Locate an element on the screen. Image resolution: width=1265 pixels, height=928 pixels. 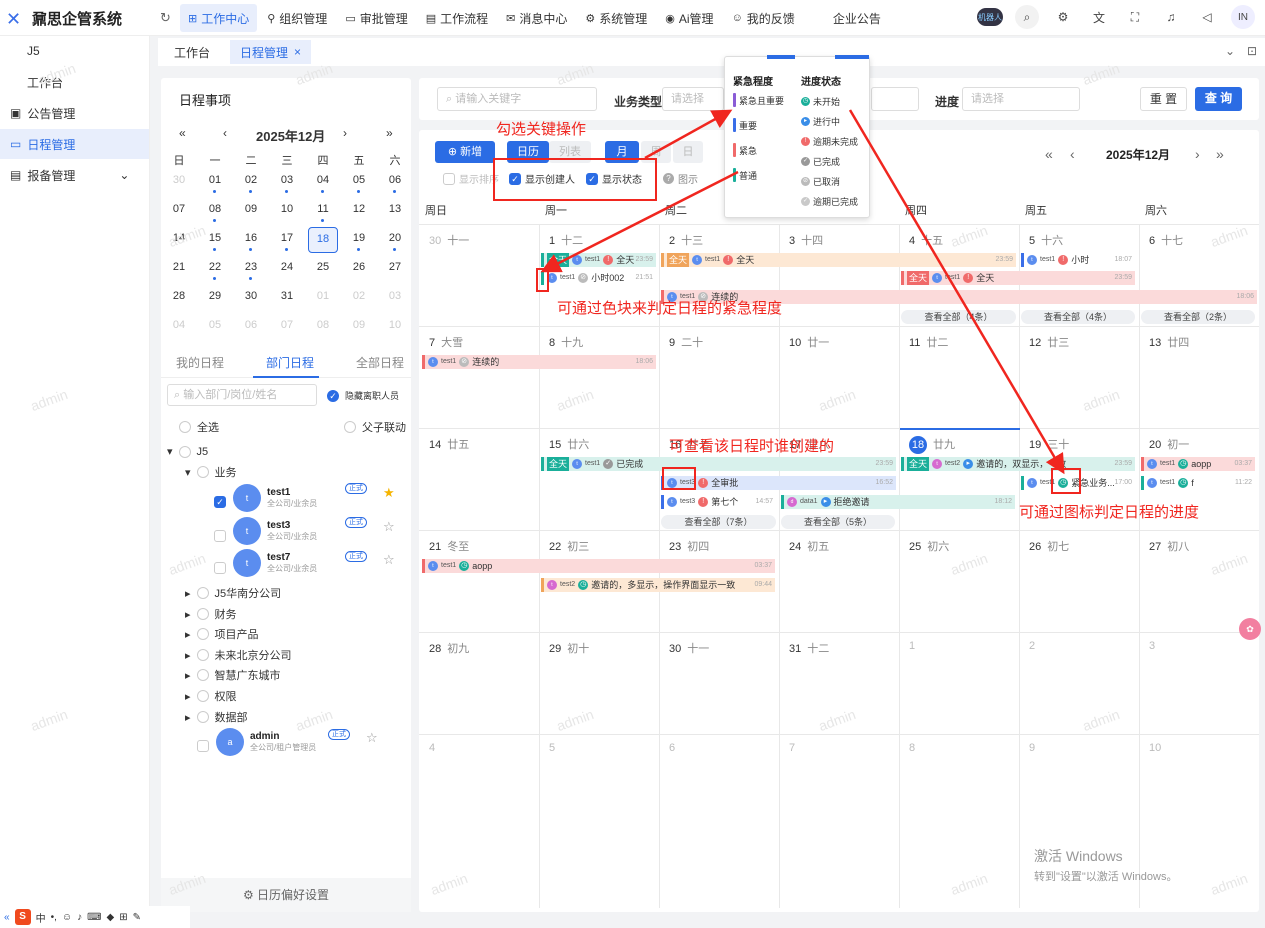
assistant-float-icon: ✿ is located at coordinates (1250, 629).